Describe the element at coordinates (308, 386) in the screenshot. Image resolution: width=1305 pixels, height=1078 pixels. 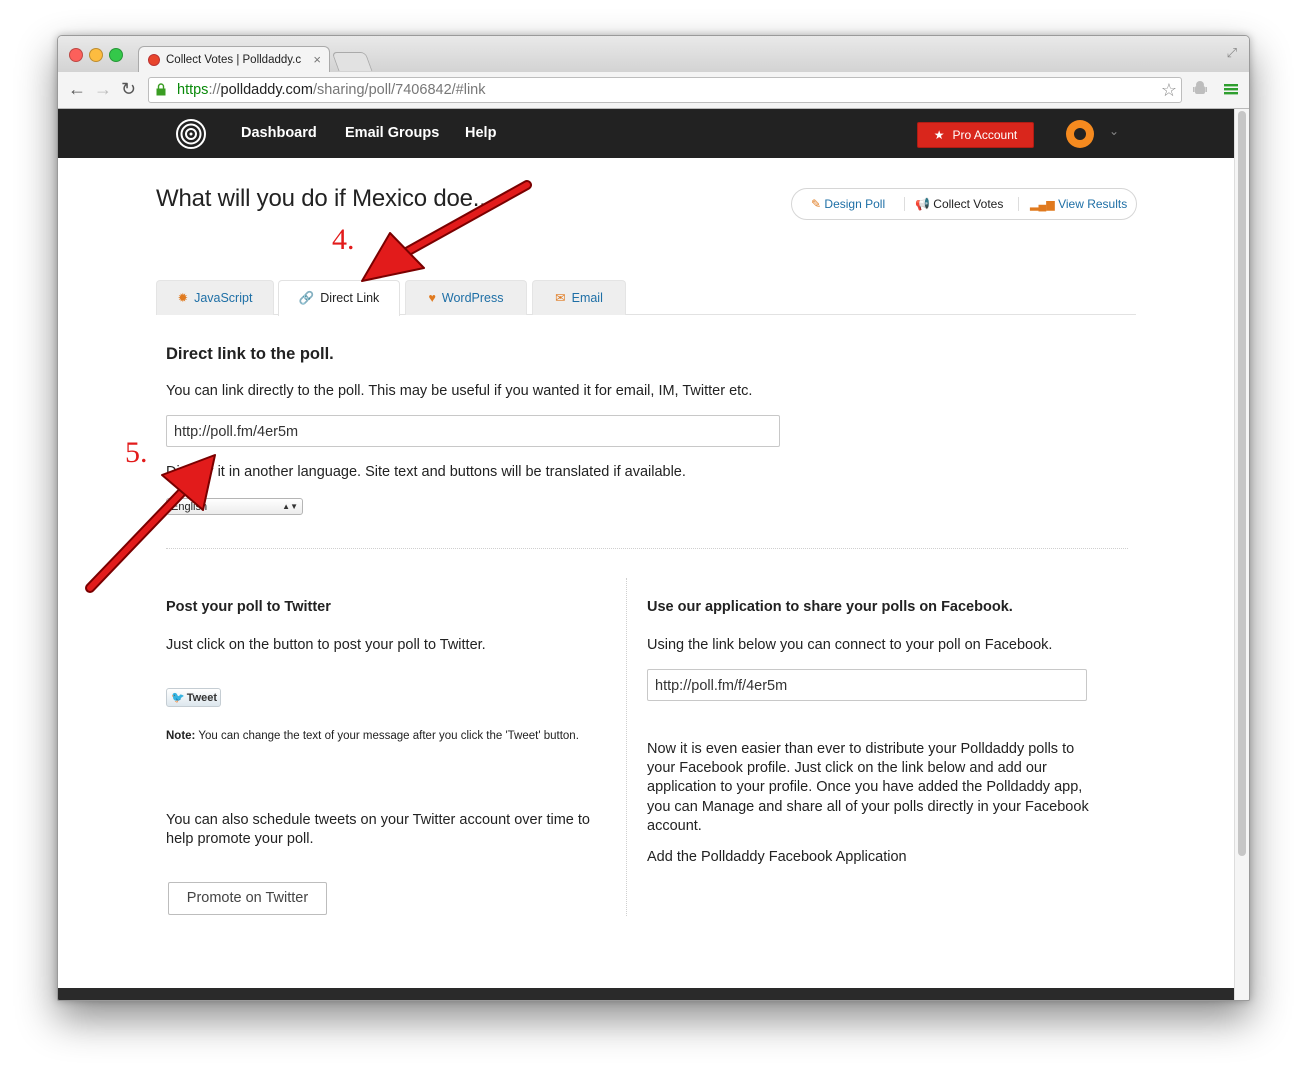
I see `annotation-arrows` at that location.